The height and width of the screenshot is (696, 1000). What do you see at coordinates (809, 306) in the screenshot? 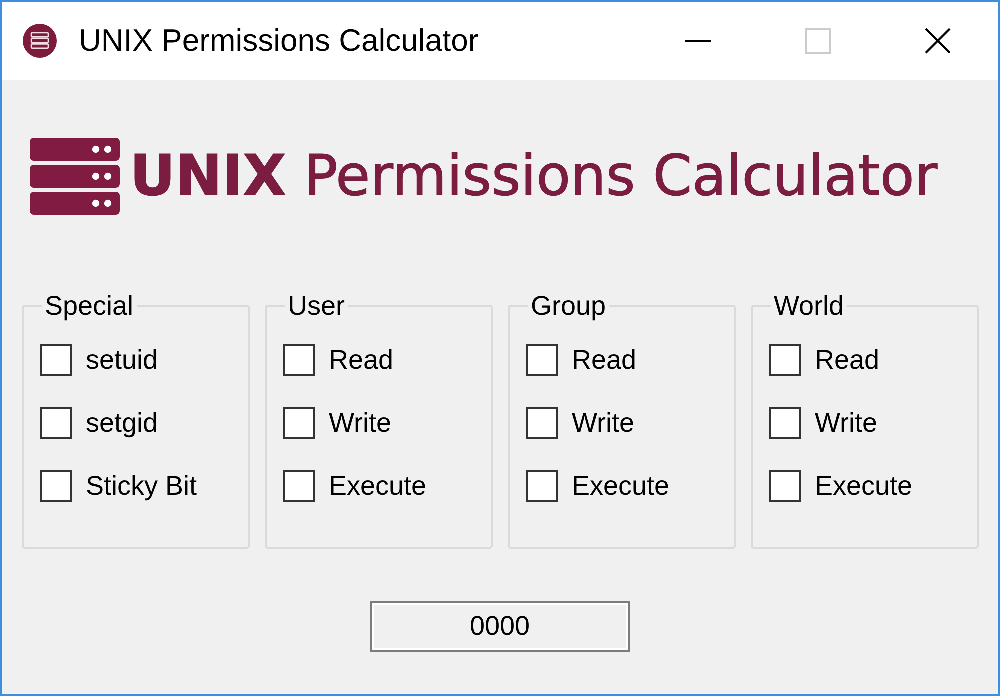
I see `group-title: World` at bounding box center [809, 306].